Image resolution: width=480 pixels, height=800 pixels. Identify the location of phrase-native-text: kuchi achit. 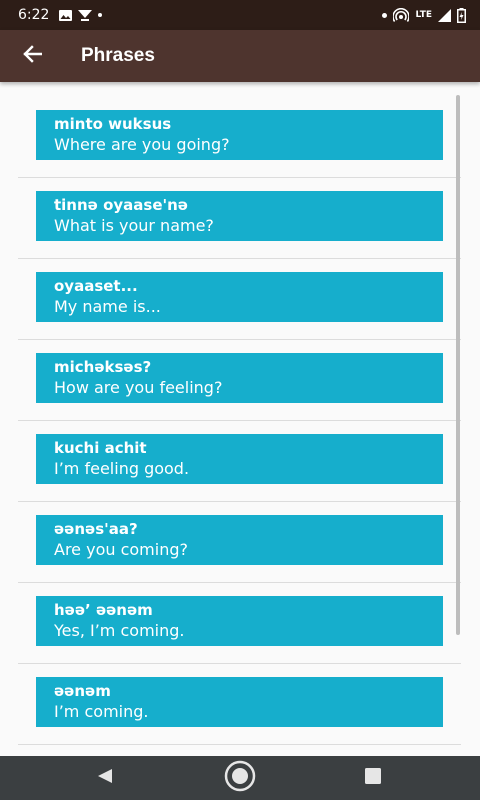
(100, 448).